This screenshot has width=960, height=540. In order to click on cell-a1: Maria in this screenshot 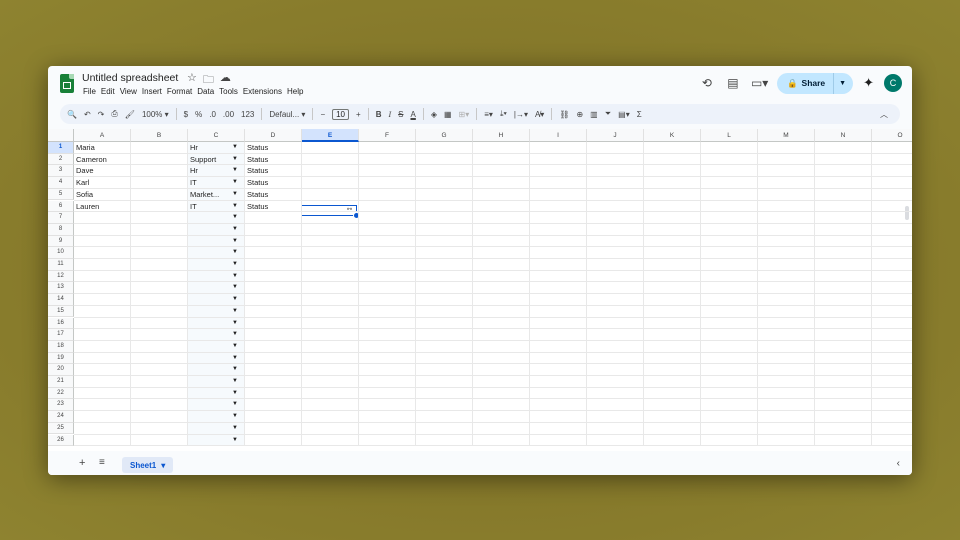, I will do `click(101, 148)`.